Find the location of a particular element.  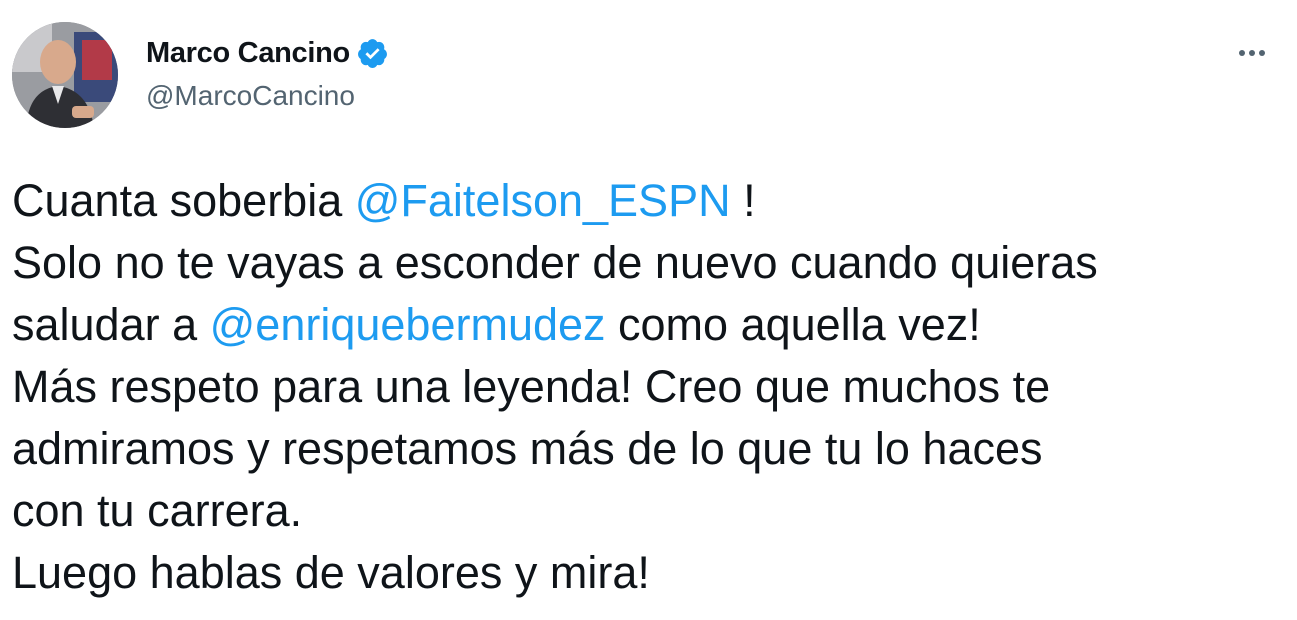

author-header: Marco Cancino @MarcoCancino is located at coordinates (267, 73).